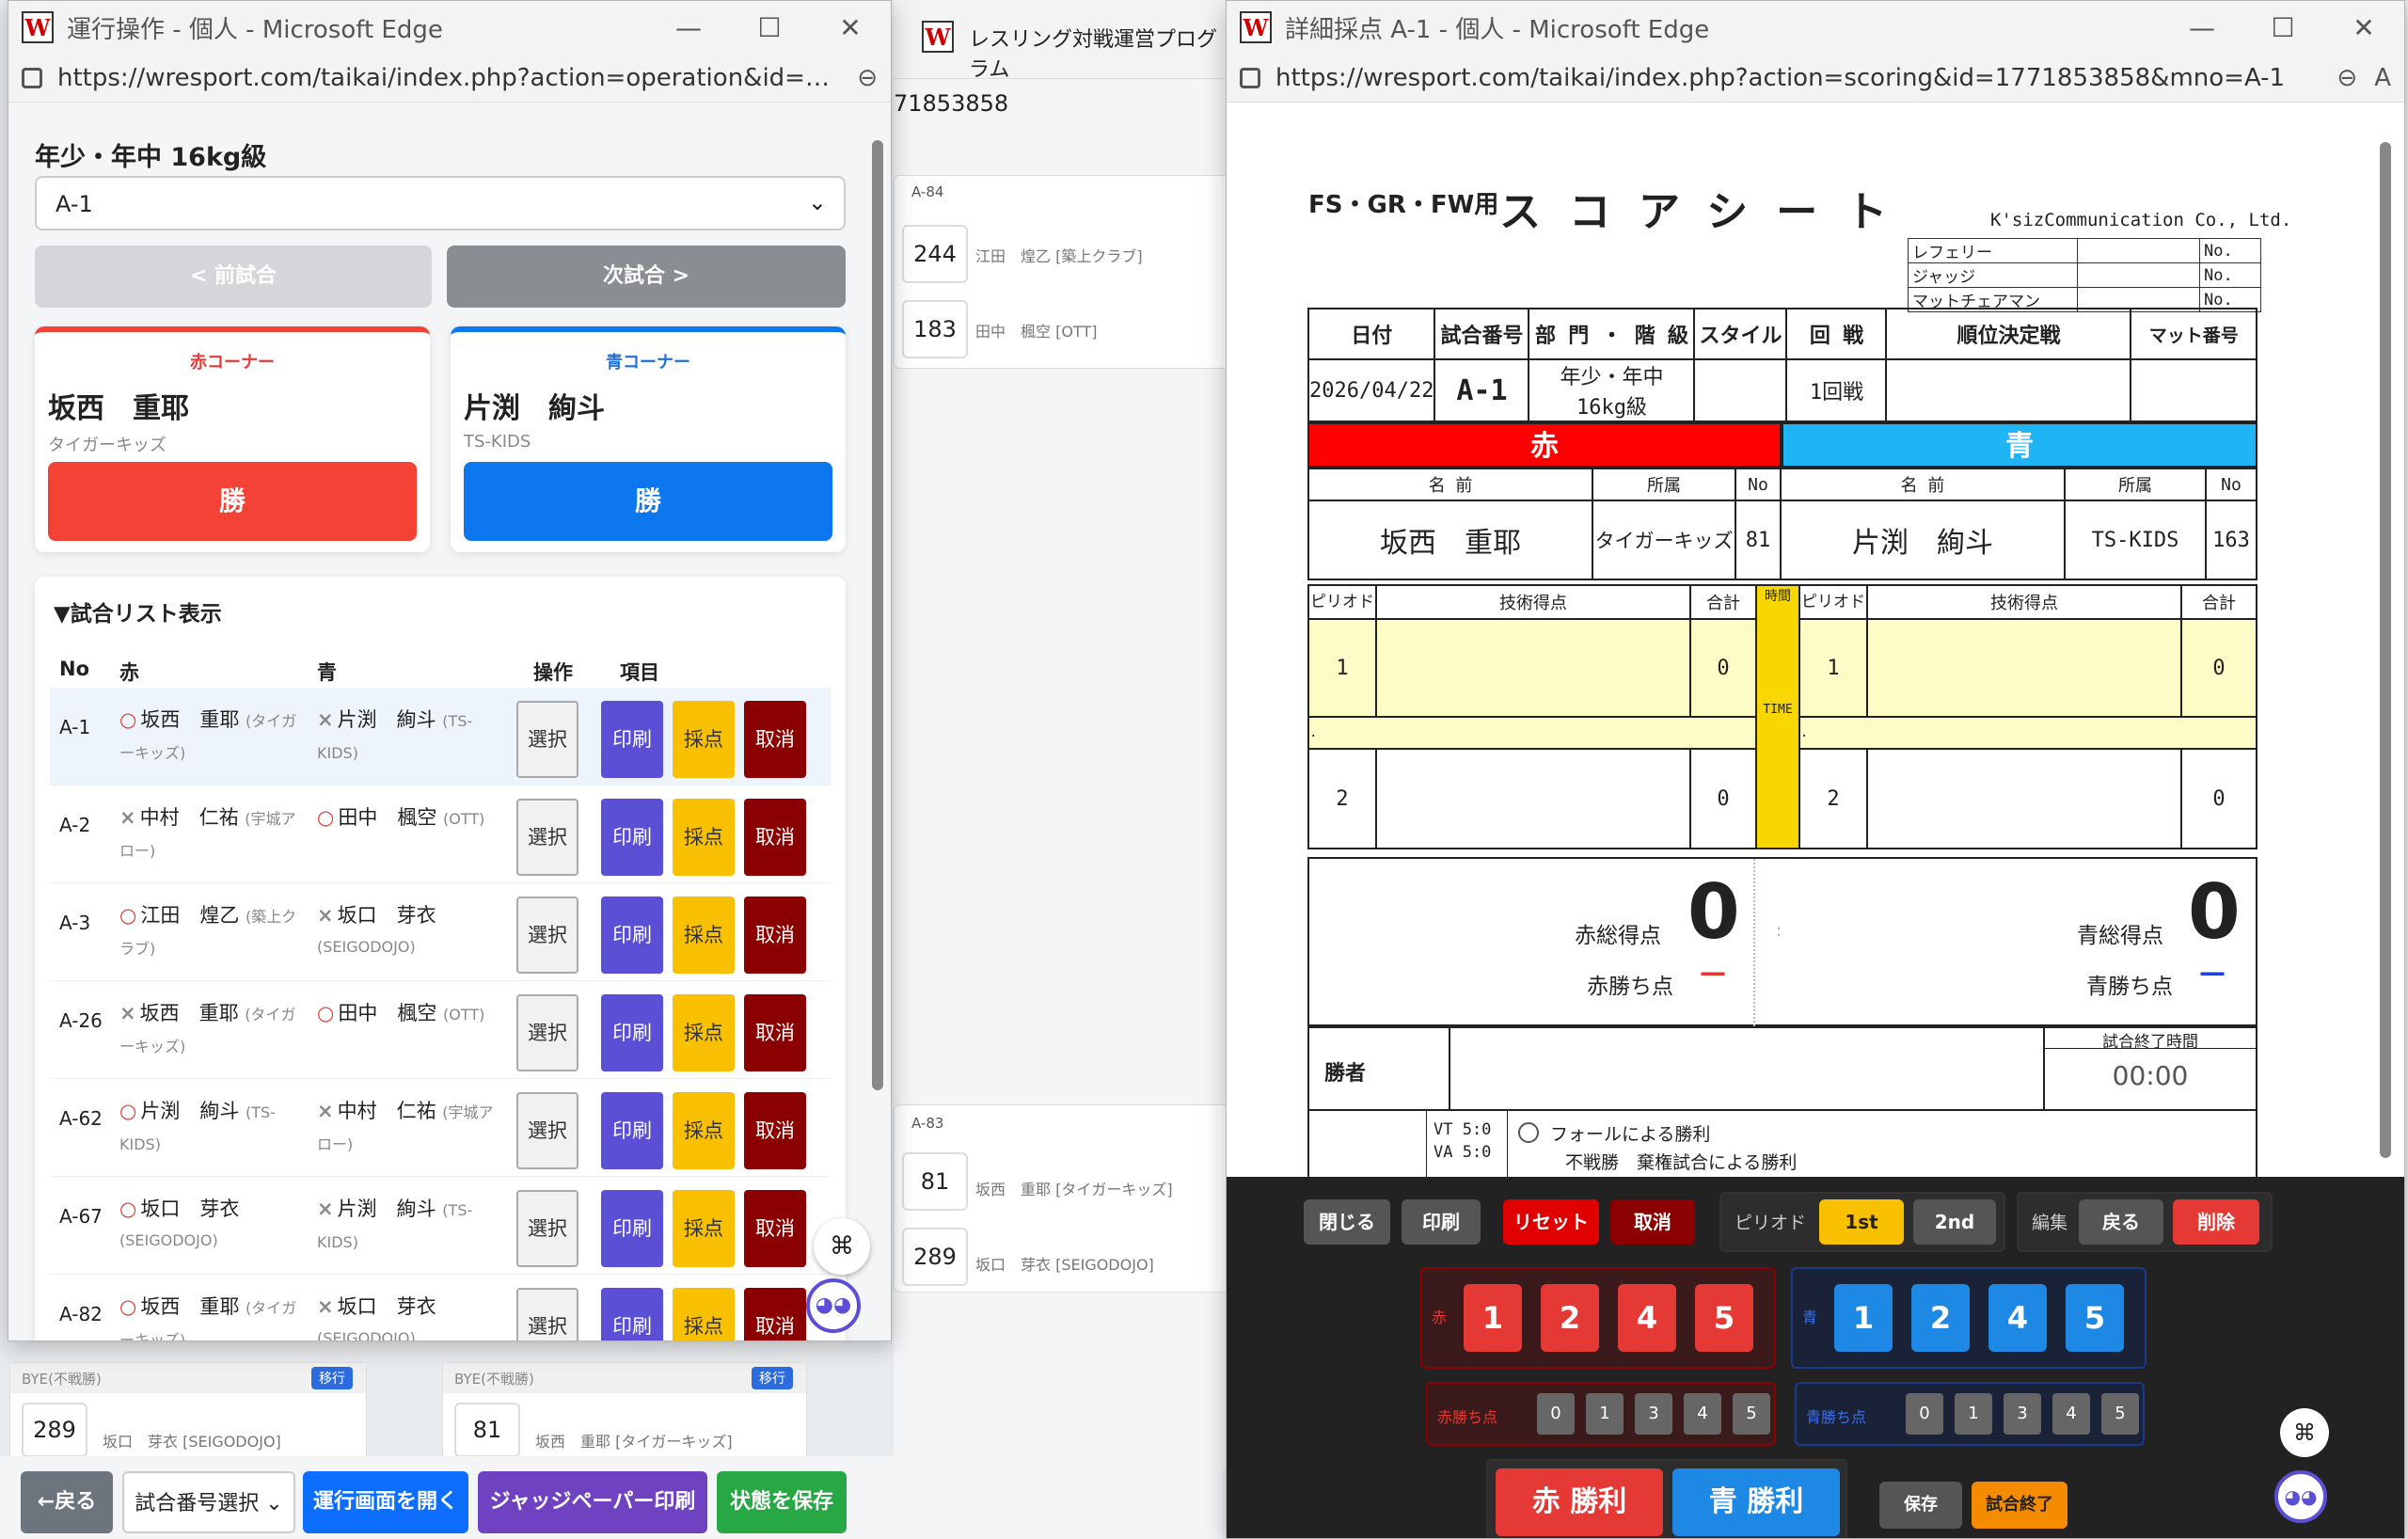  I want to click on end-match-button: 試合終了, so click(2020, 1505).